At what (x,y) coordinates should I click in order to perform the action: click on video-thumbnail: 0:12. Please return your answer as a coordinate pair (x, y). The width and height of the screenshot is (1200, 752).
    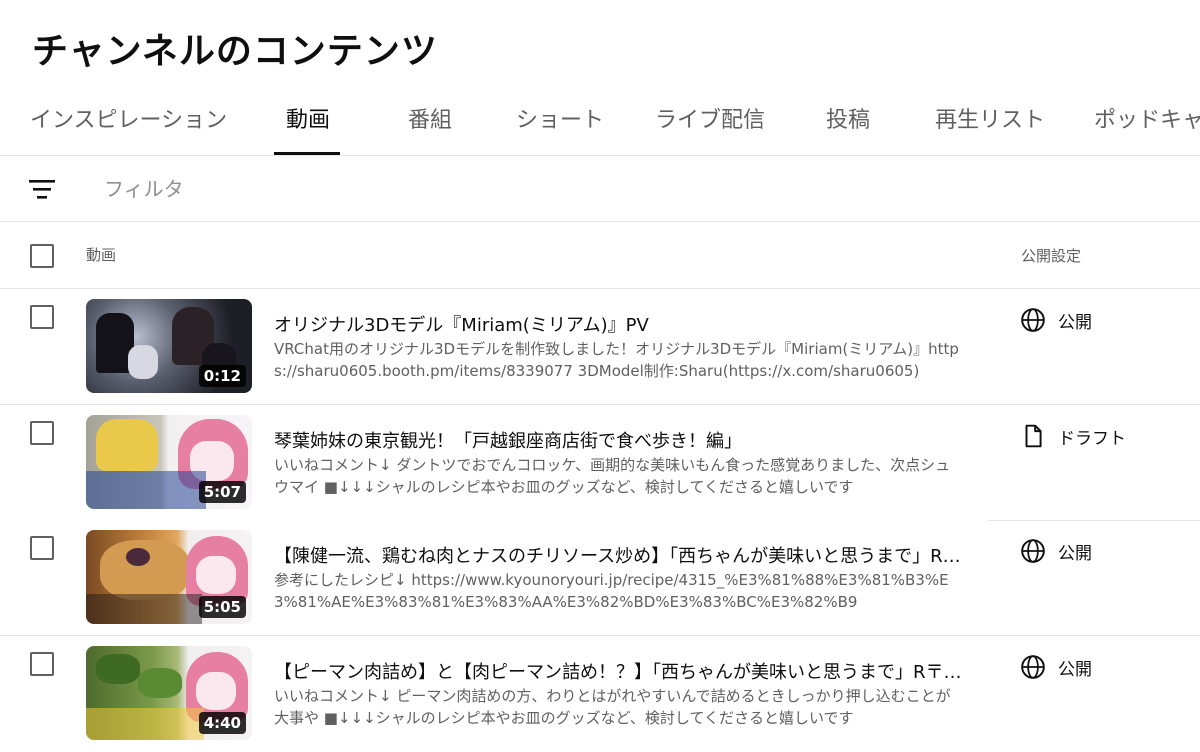
    Looking at the image, I should click on (169, 346).